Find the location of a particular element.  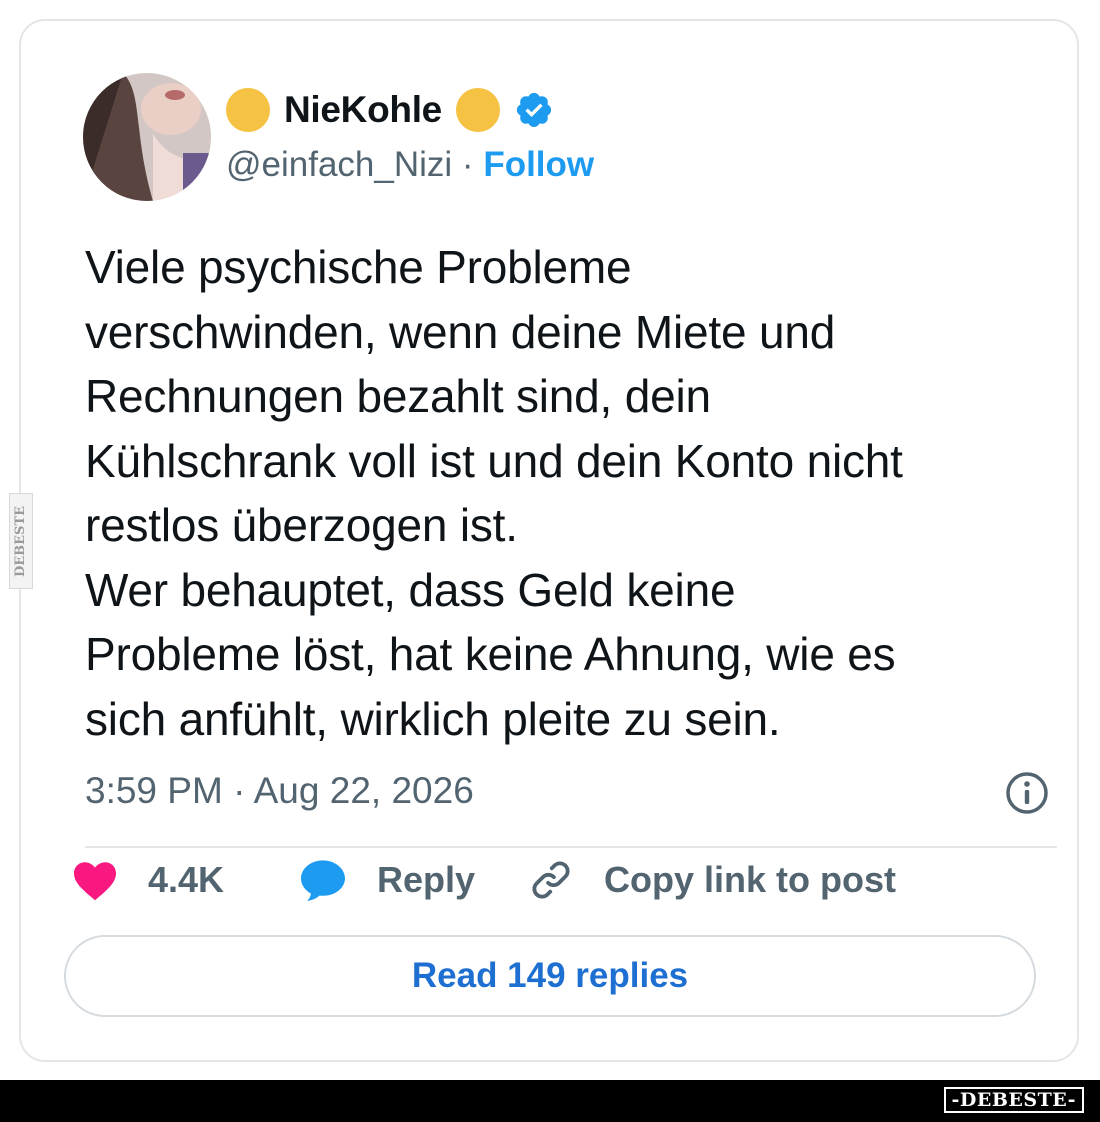

like-button: 4.4K is located at coordinates (148, 880).